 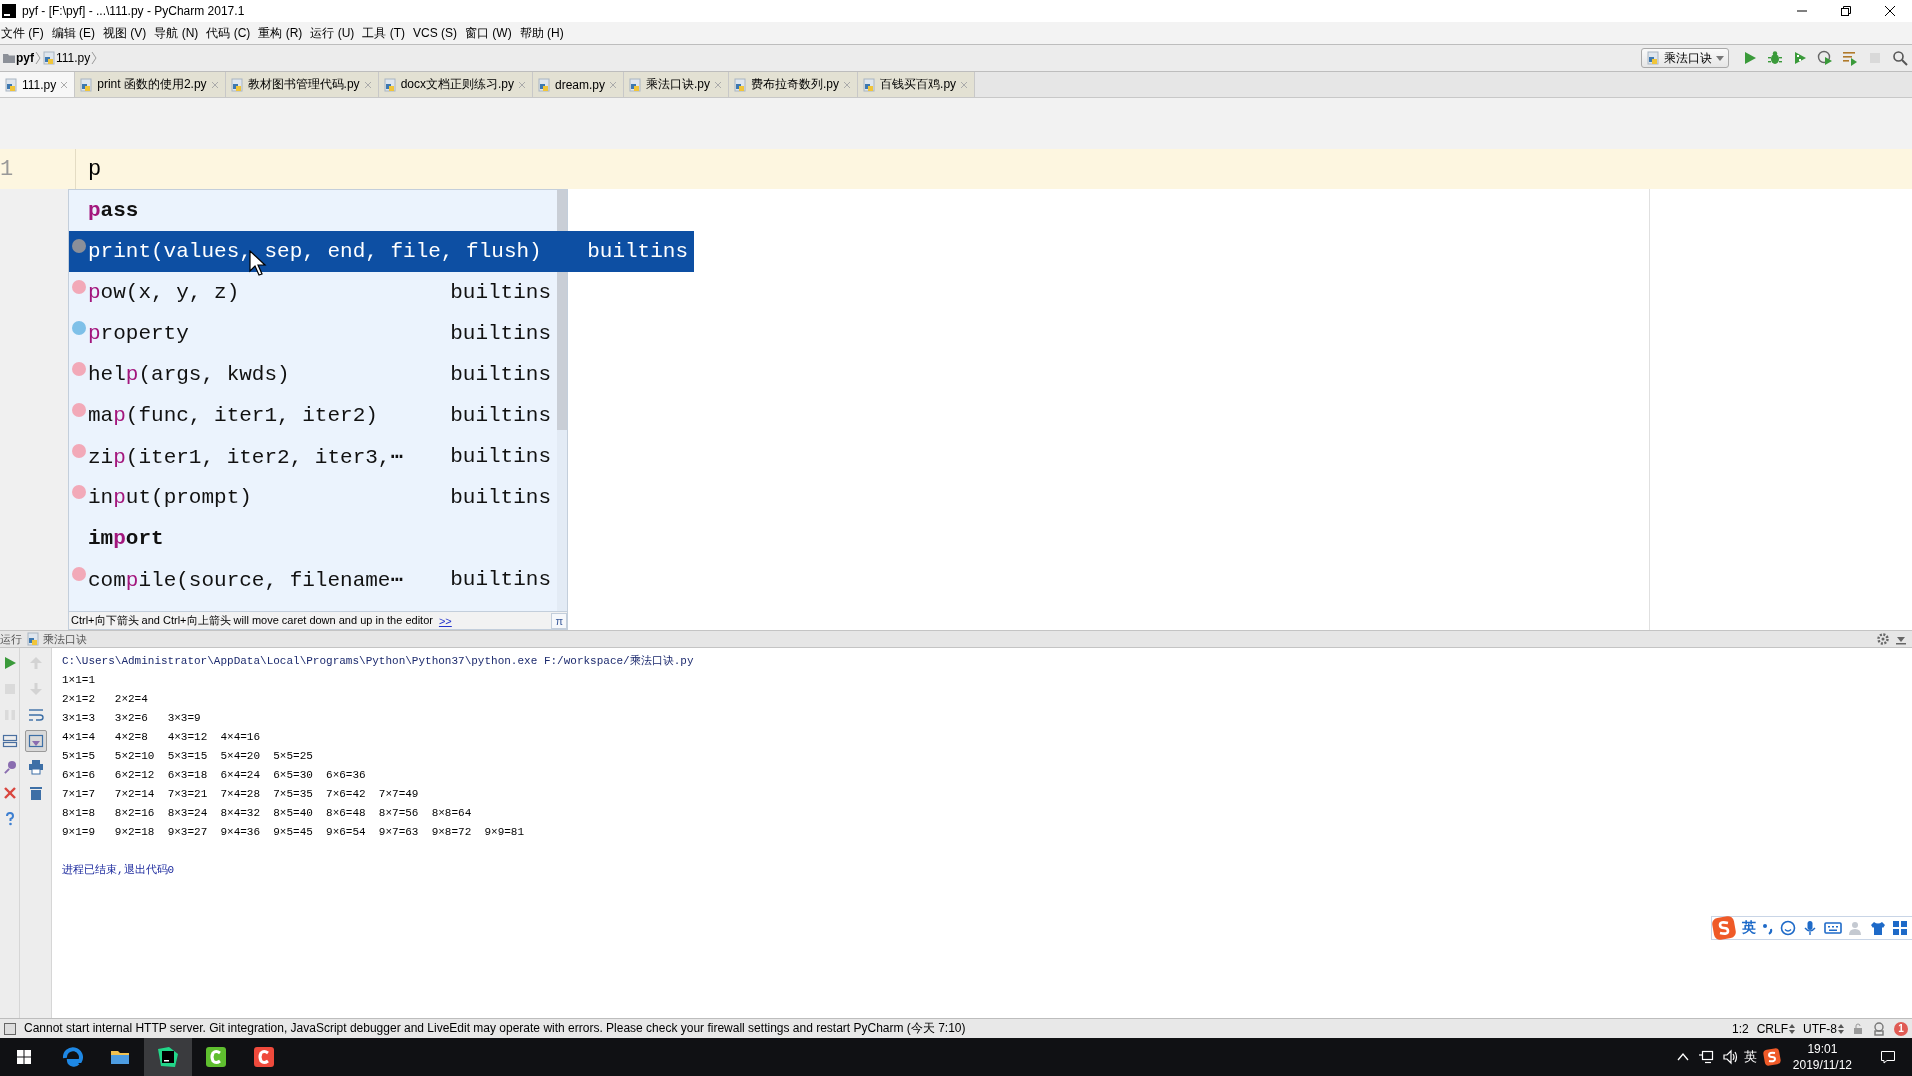 What do you see at coordinates (25, 58) in the screenshot?
I see `breadcrumb-item: pyf` at bounding box center [25, 58].